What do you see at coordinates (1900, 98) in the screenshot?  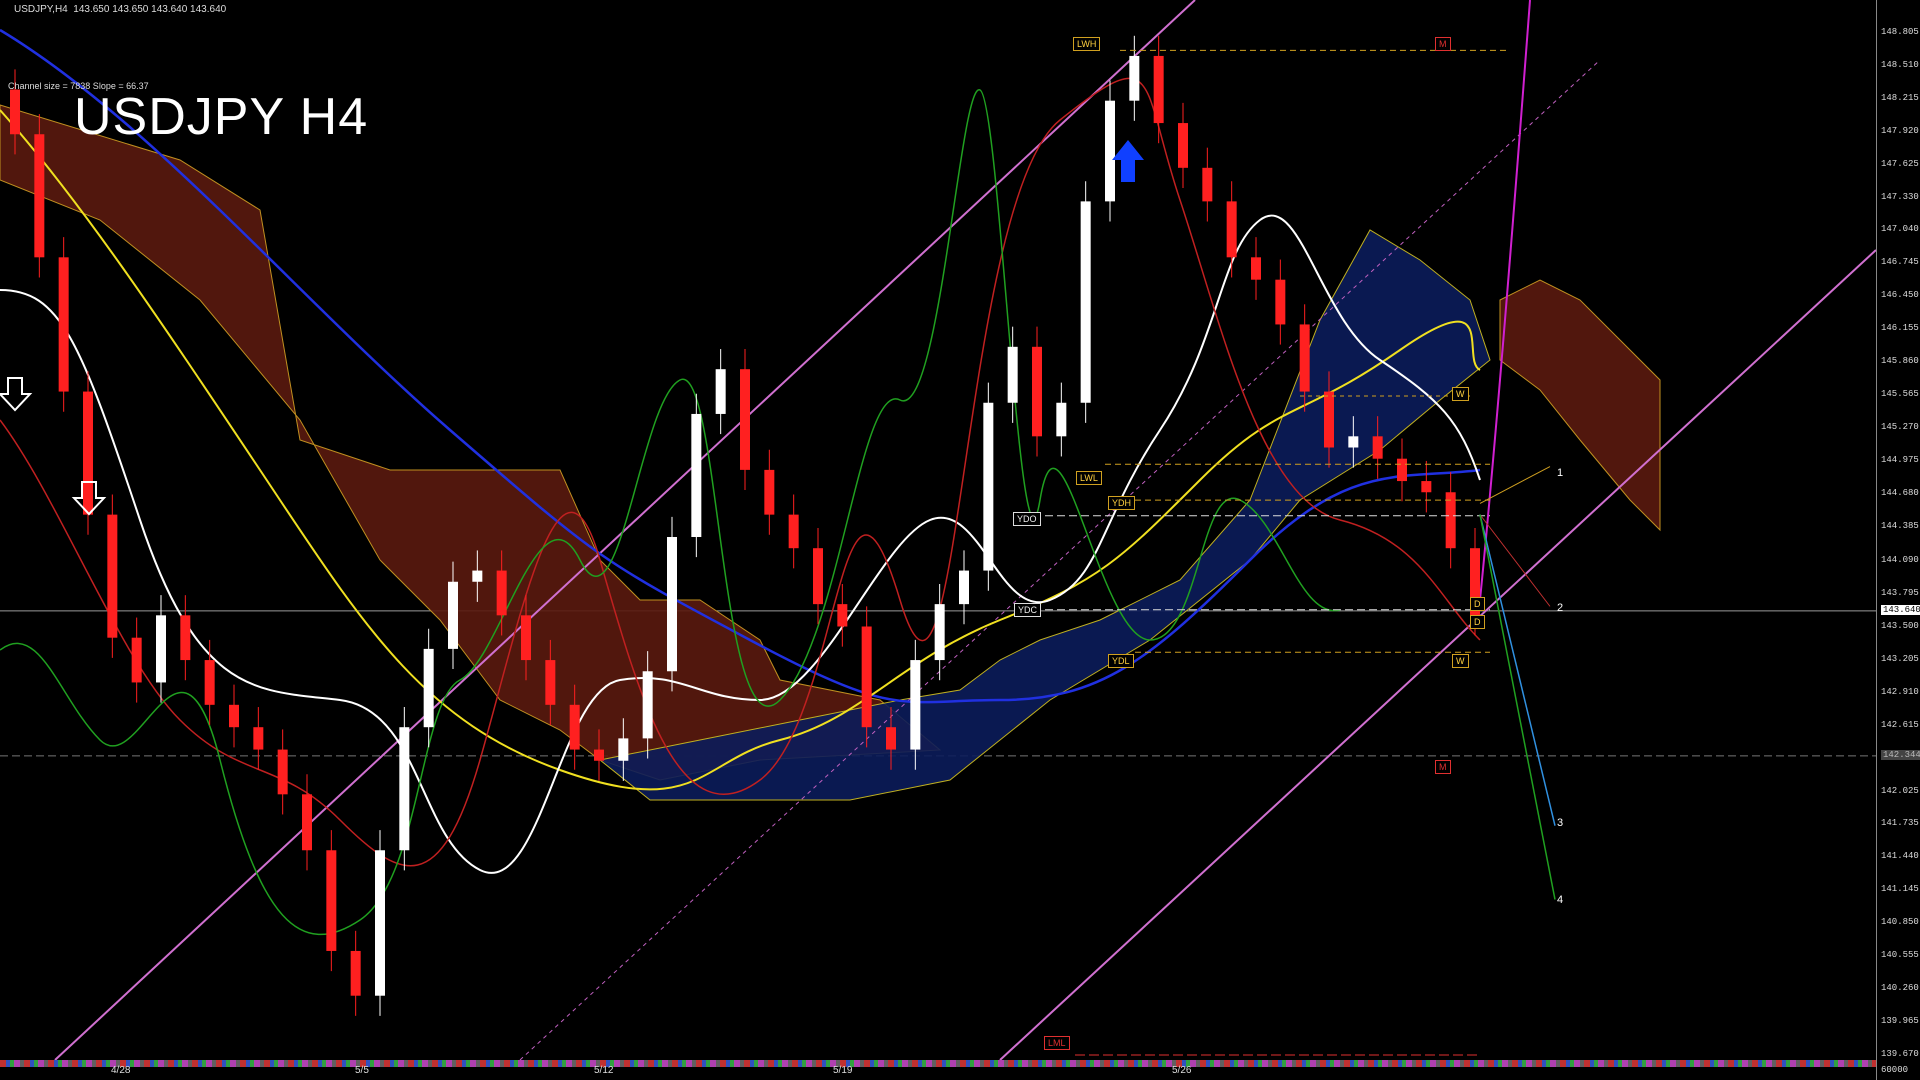 I see `price-tick-label: 148.215` at bounding box center [1900, 98].